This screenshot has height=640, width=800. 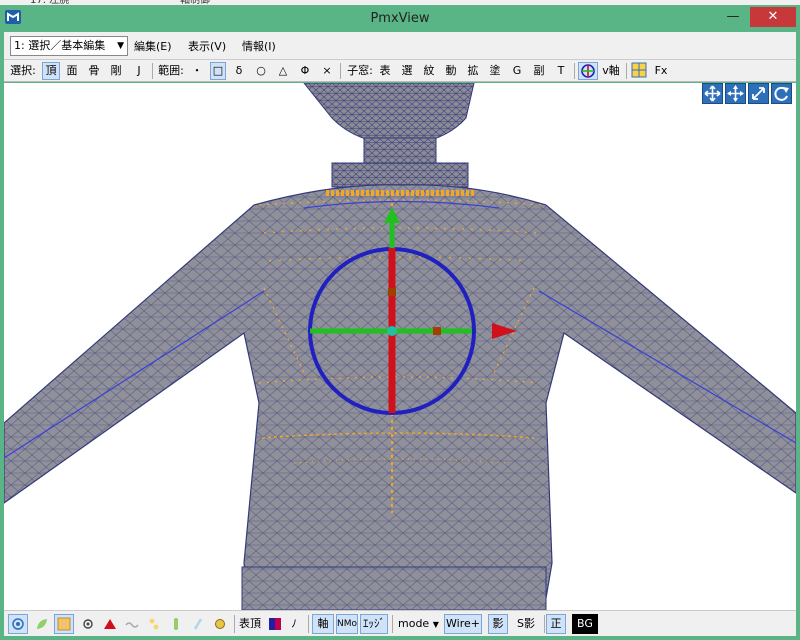 What do you see at coordinates (360, 70) in the screenshot?
I see `child-window-label: 子窓:` at bounding box center [360, 70].